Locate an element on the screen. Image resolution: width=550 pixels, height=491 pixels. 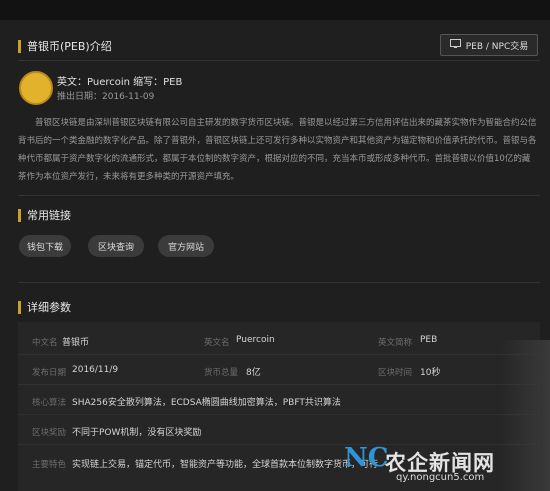
param-label: 英文名 is located at coordinates (217, 343).